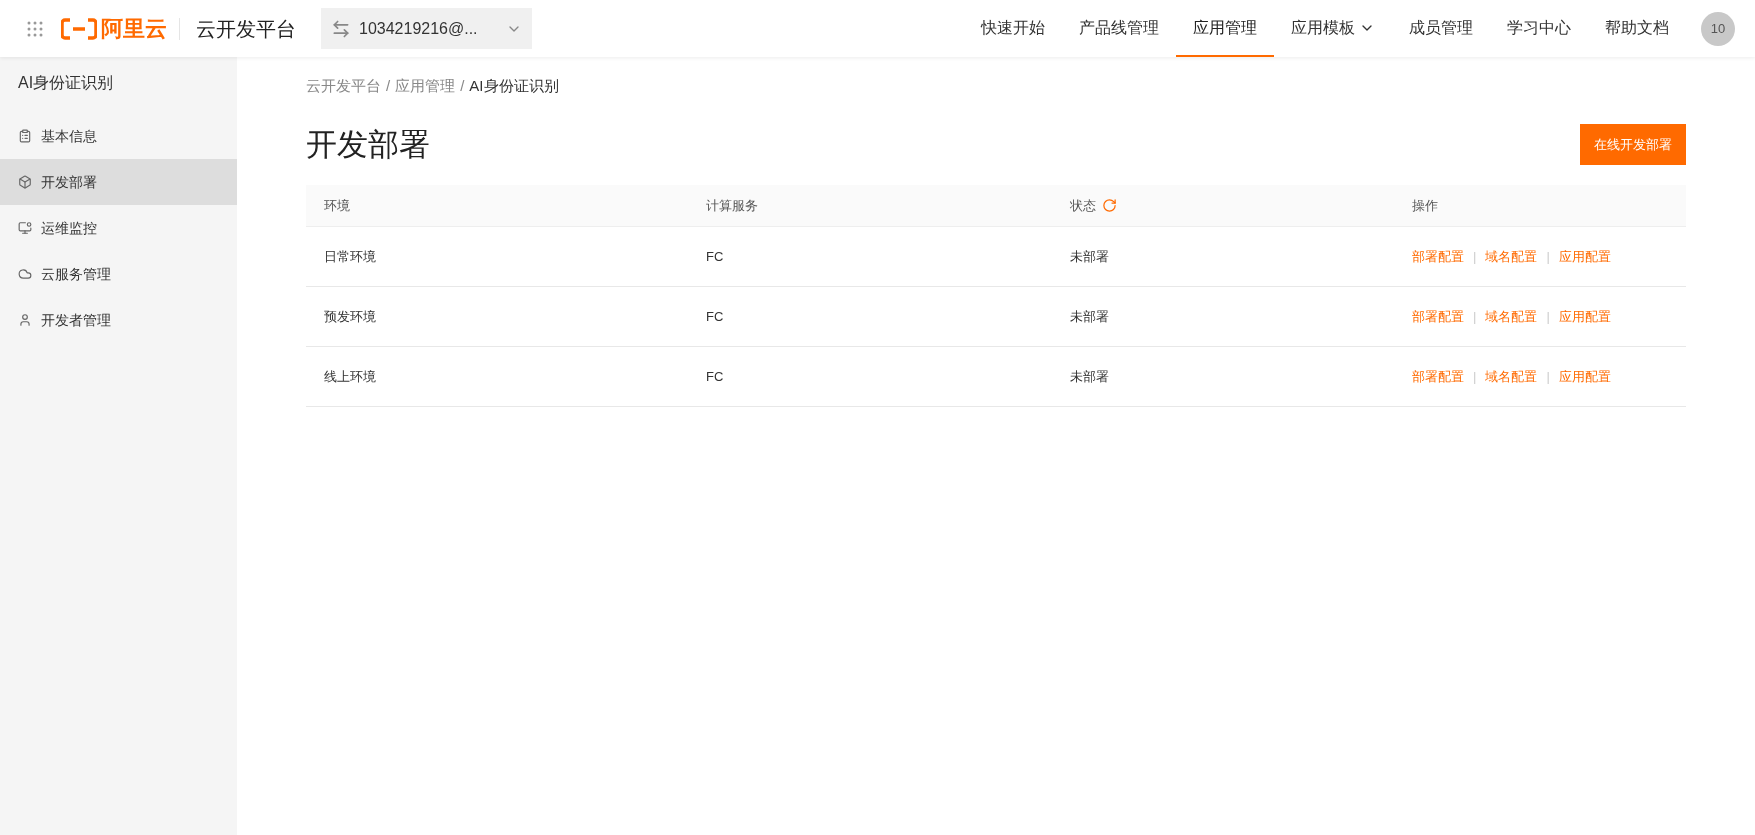 This screenshot has width=1755, height=835. I want to click on logo-text: 阿里云, so click(134, 29).